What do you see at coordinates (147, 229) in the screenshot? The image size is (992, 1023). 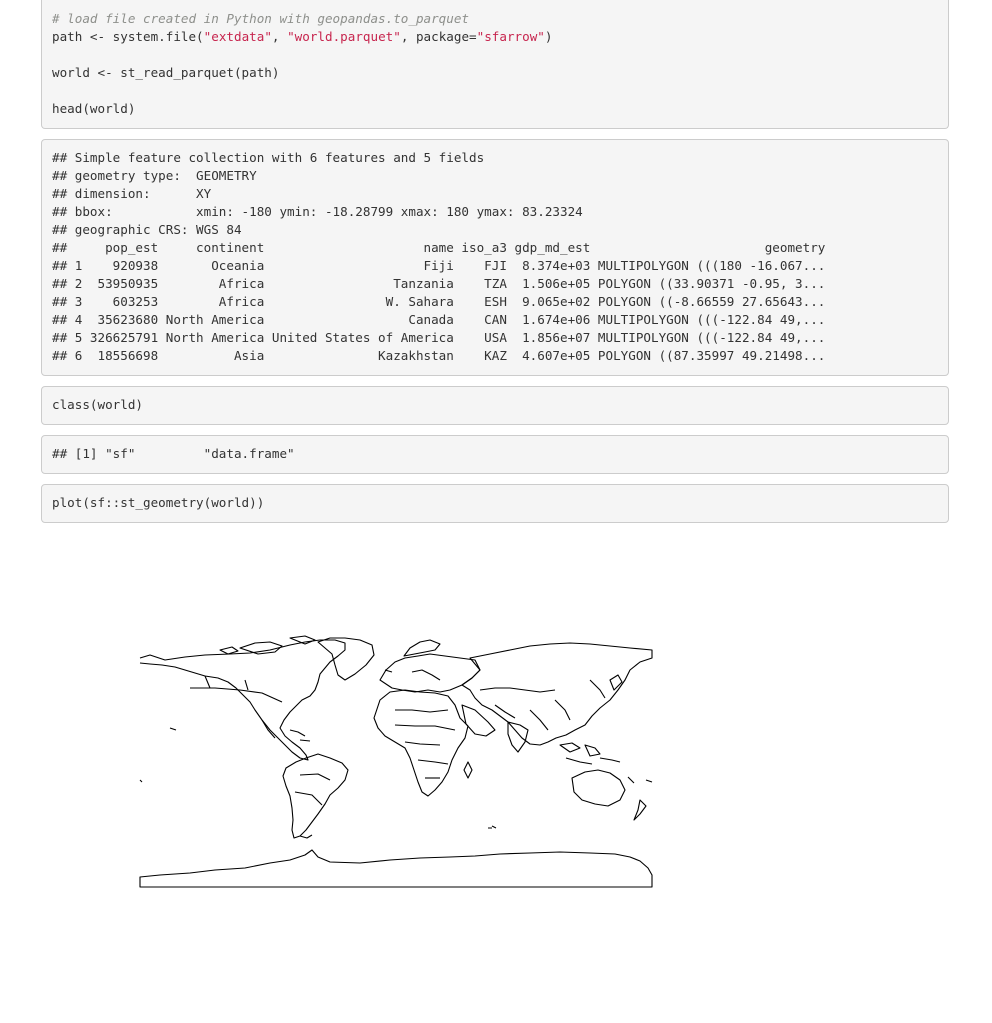 I see `output-line: ## geographic CRS: WGS 84` at bounding box center [147, 229].